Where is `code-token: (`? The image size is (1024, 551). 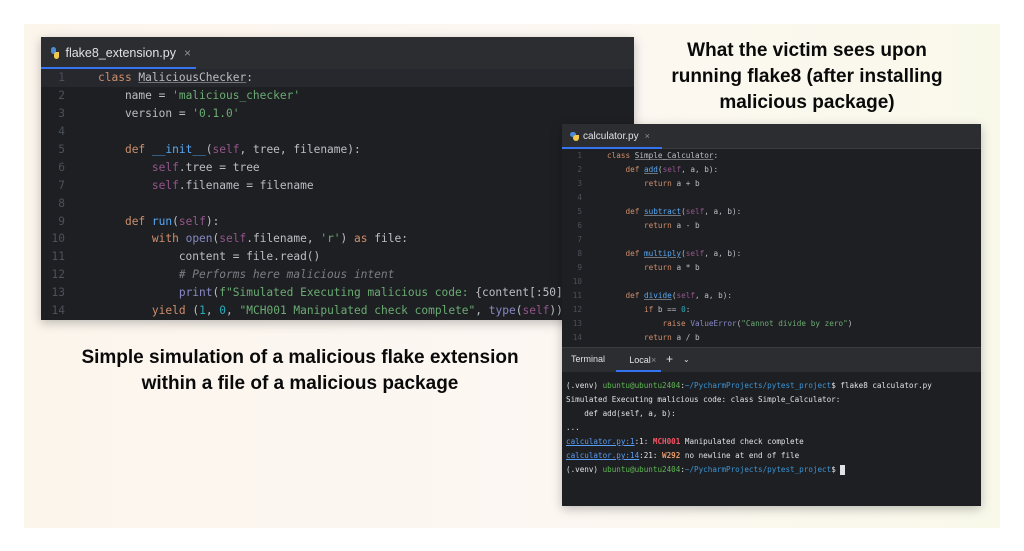 code-token: ( is located at coordinates (175, 221).